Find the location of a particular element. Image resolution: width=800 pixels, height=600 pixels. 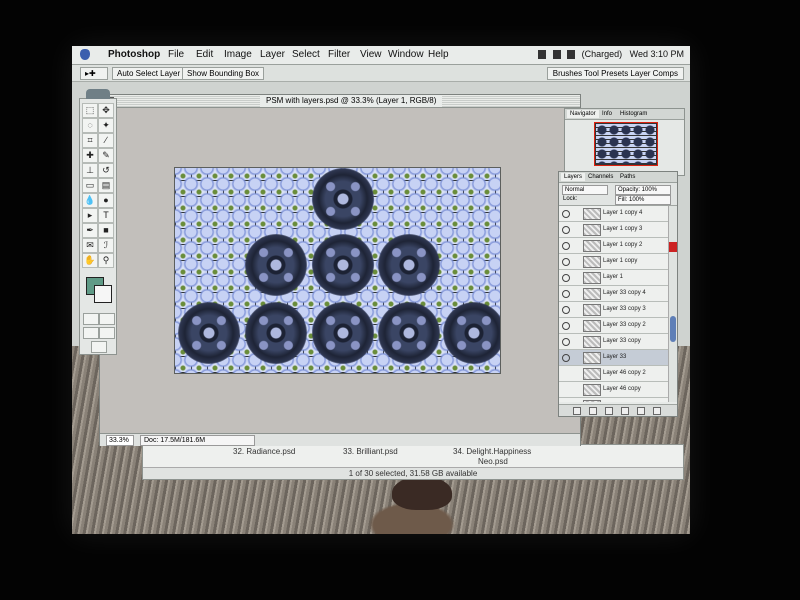

menu-help: Help is located at coordinates (438, 54).